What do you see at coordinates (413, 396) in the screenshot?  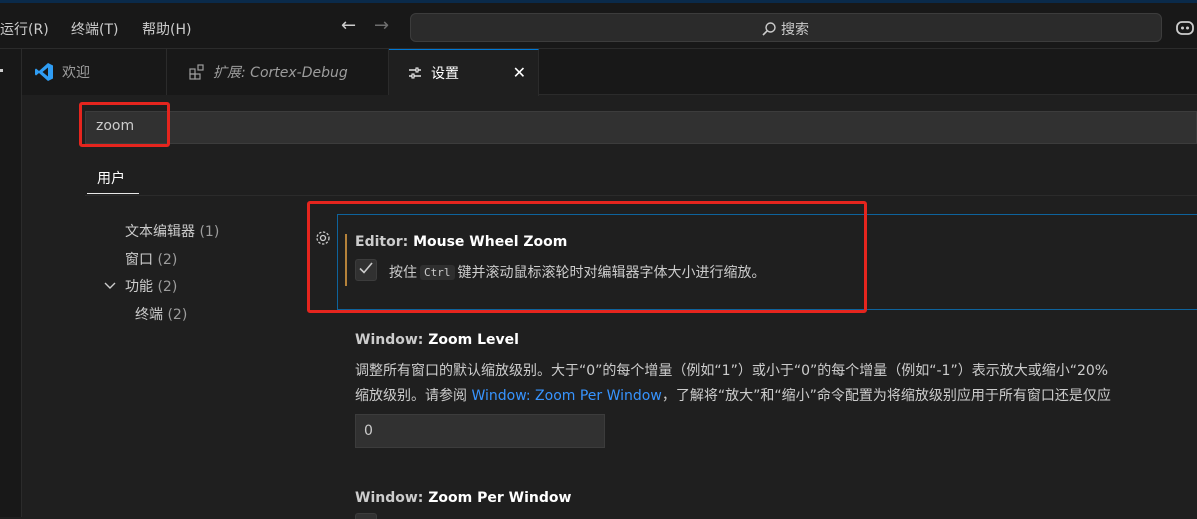 I see `description-text: 缩放级别。请参阅` at bounding box center [413, 396].